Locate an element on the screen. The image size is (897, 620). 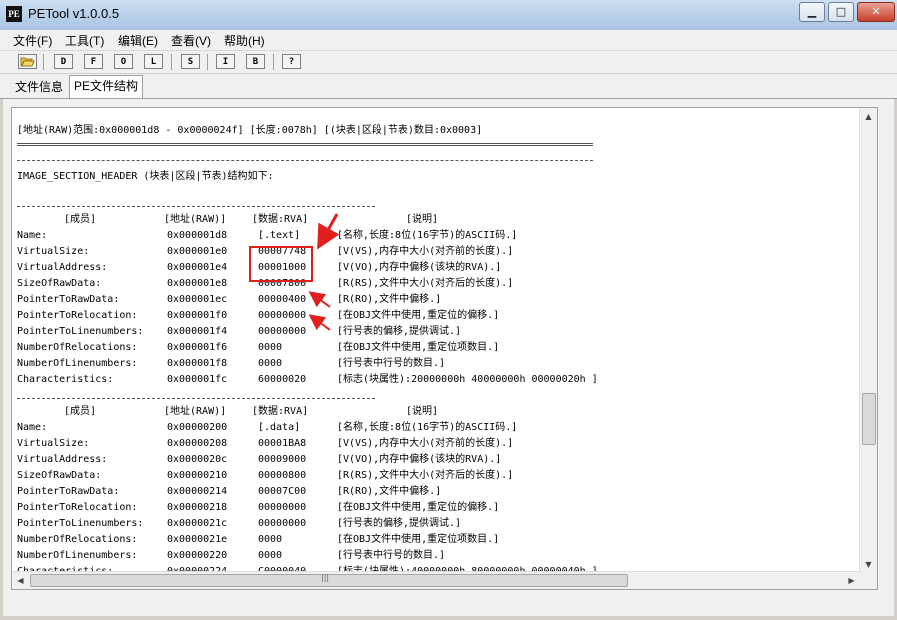
arrow-to-virtualsize is located at coordinates (328, 231).